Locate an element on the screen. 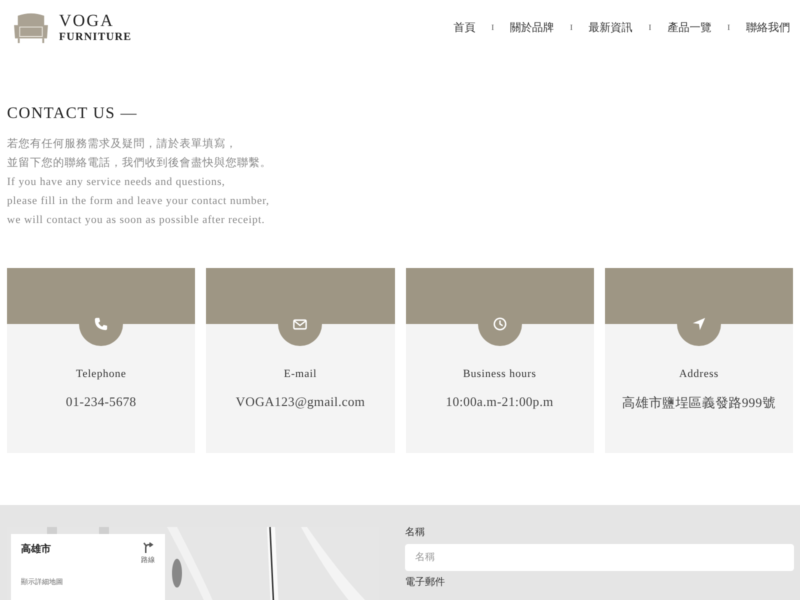  clock-icon is located at coordinates (499, 324).